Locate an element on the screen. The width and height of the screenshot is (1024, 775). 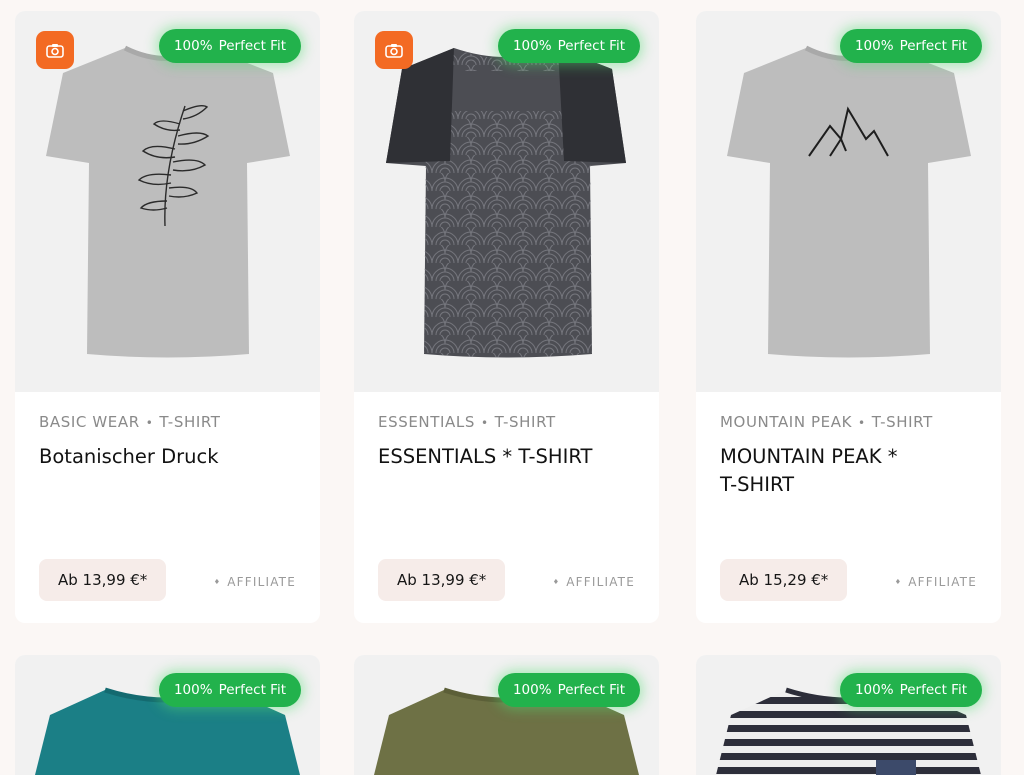
product-title: Botanischer Druck is located at coordinates (169, 457).